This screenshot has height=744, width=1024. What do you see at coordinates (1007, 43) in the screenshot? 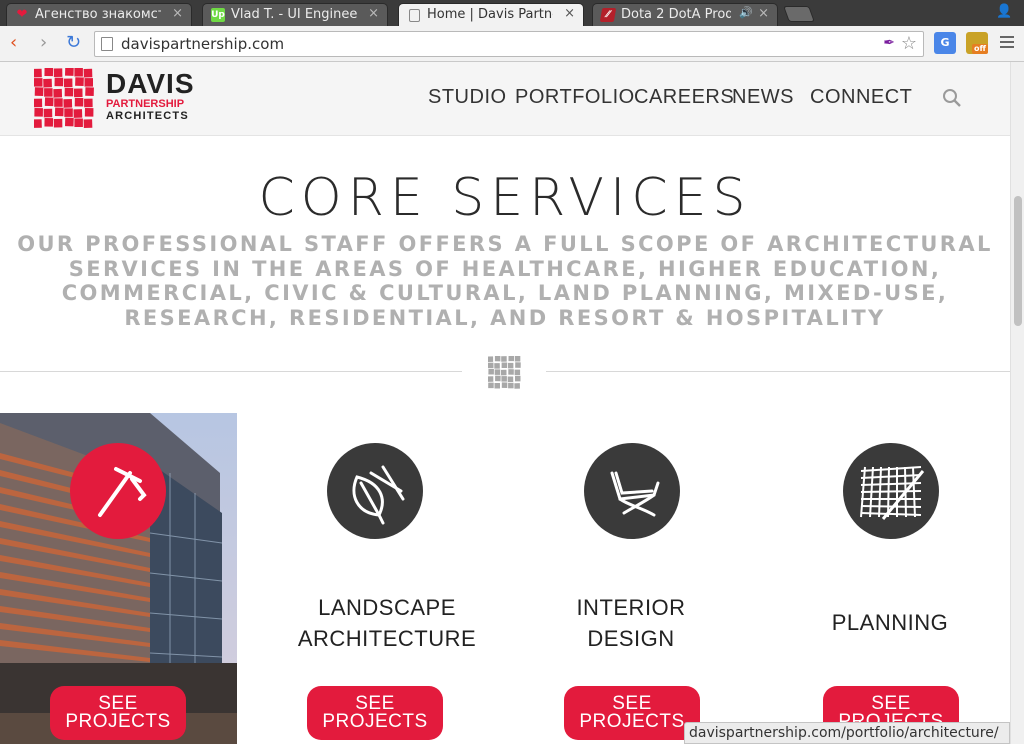
I see `menu-icon` at bounding box center [1007, 43].